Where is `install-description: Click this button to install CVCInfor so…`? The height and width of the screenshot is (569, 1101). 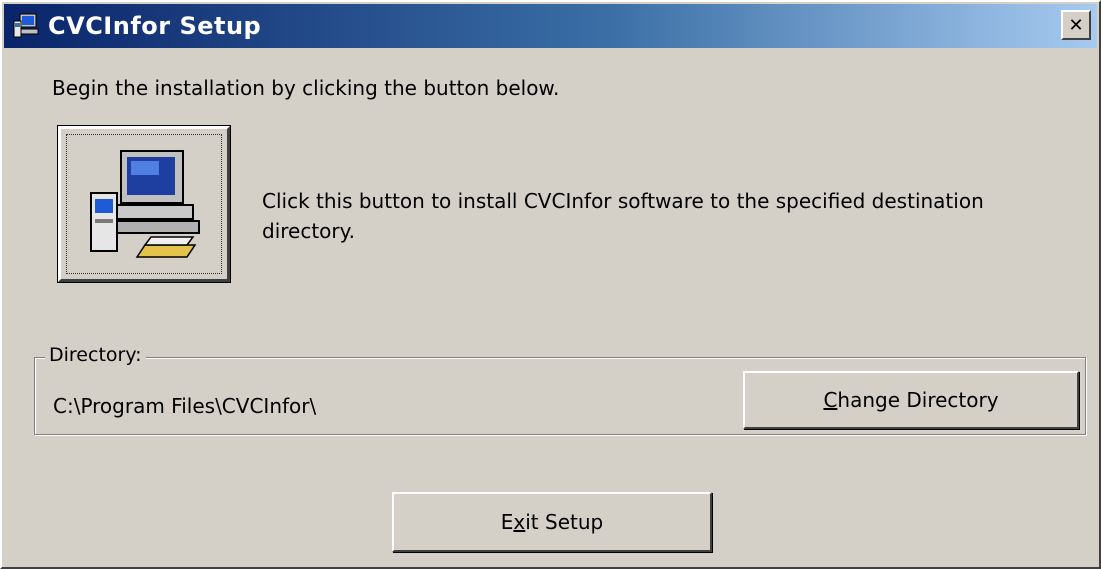 install-description: Click this button to install CVCInfor so… is located at coordinates (623, 216).